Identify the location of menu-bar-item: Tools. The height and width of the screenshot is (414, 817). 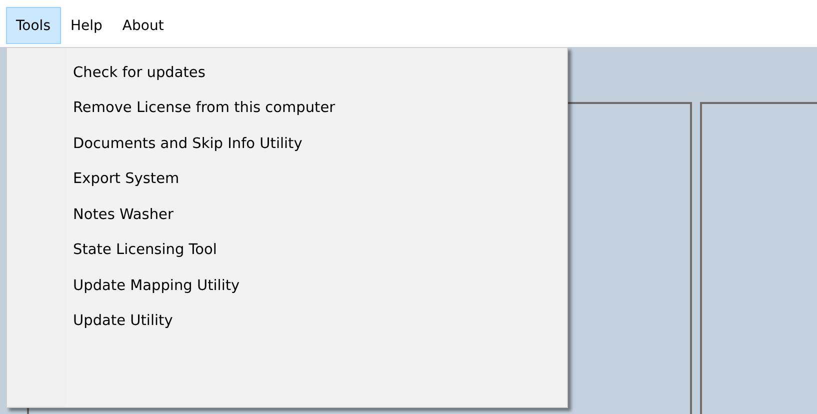
(33, 25).